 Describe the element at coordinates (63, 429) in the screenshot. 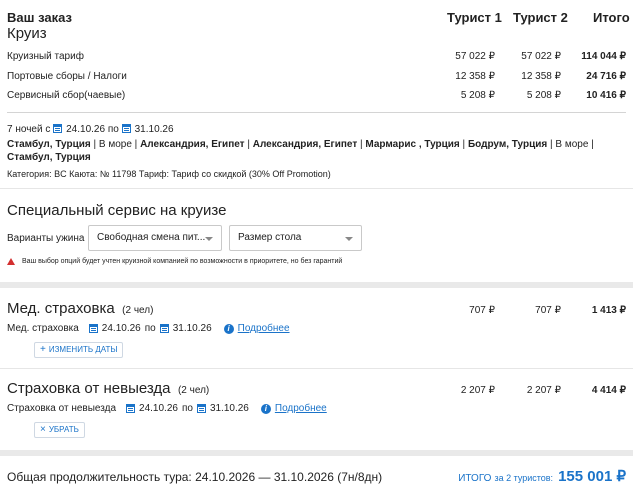

I see `remove-label: УБРАТЬ` at that location.